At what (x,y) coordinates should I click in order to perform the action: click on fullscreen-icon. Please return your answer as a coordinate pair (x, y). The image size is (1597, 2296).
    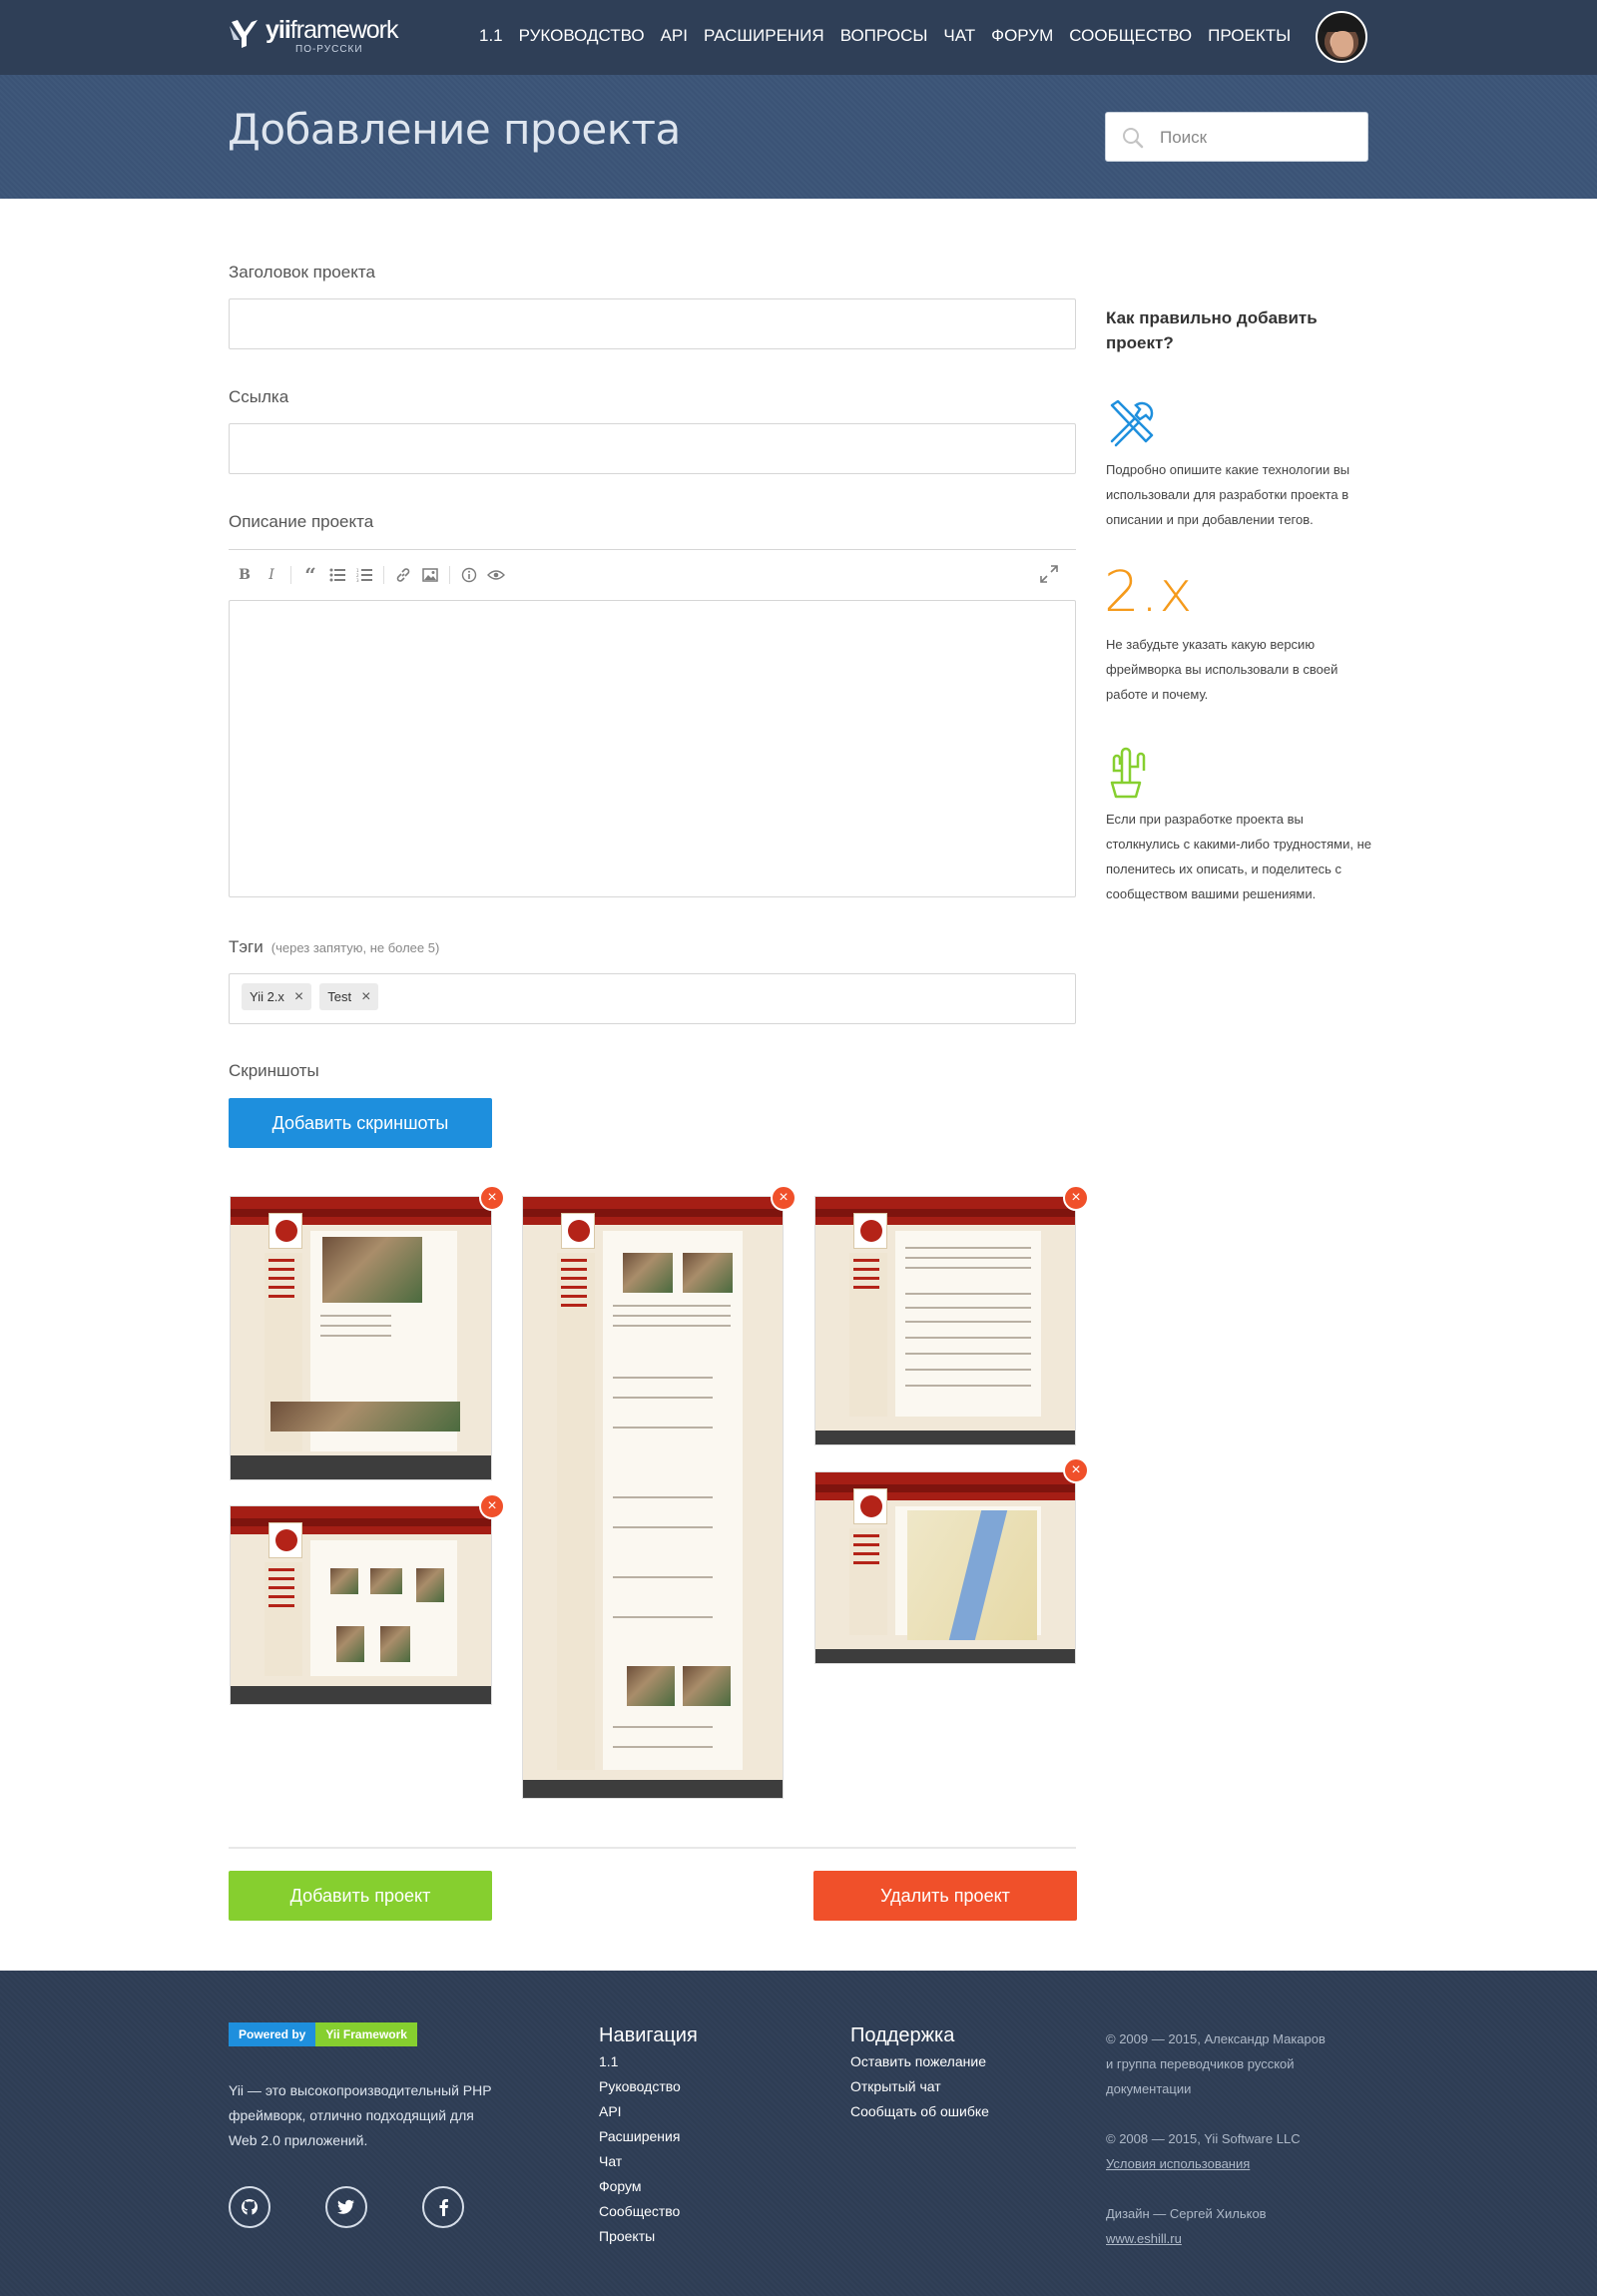
    Looking at the image, I should click on (1049, 574).